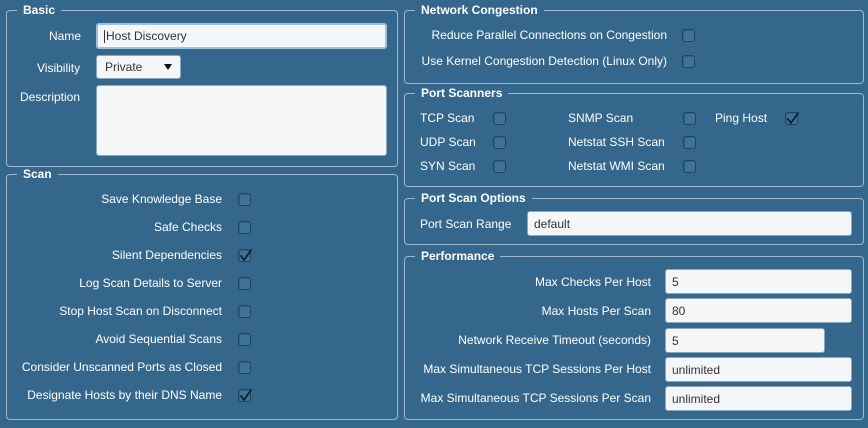  I want to click on tcp-sessions-scan-label: Max Simultaneous TCP Sessions Per Scan, so click(535, 398).